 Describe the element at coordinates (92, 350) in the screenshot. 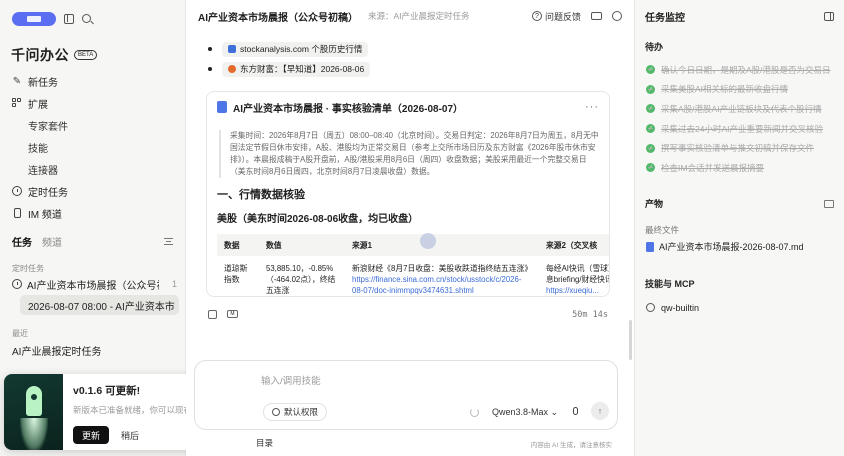

I see `recent-task-item: AI产业晨报定时任务` at that location.